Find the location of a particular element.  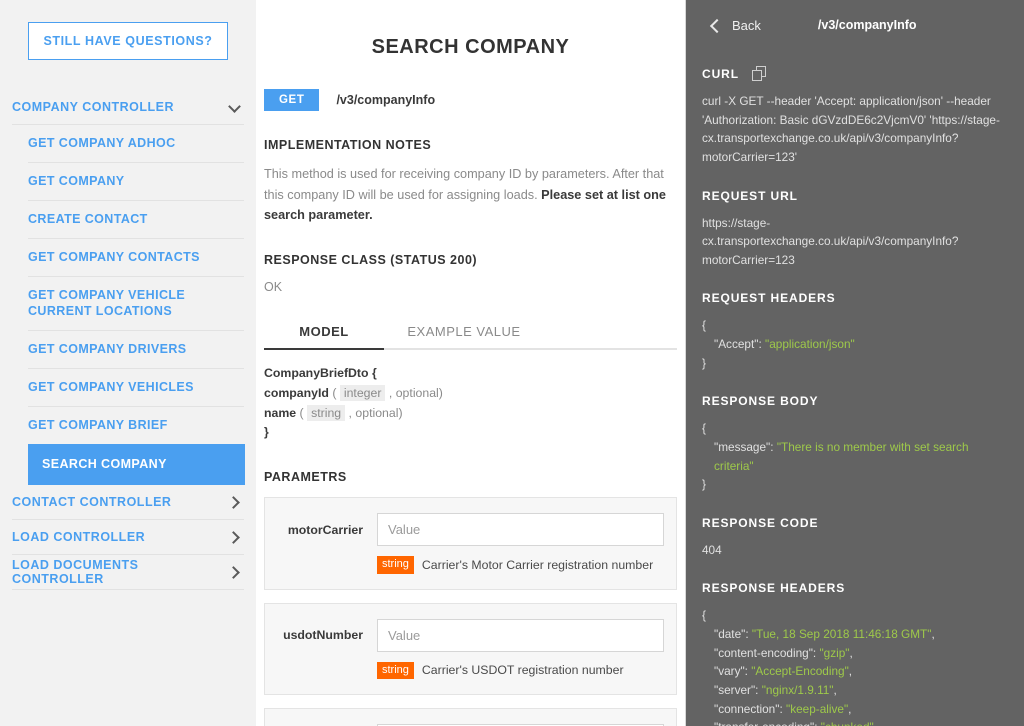

page-title: SEARCH COMPANY is located at coordinates (470, 47).